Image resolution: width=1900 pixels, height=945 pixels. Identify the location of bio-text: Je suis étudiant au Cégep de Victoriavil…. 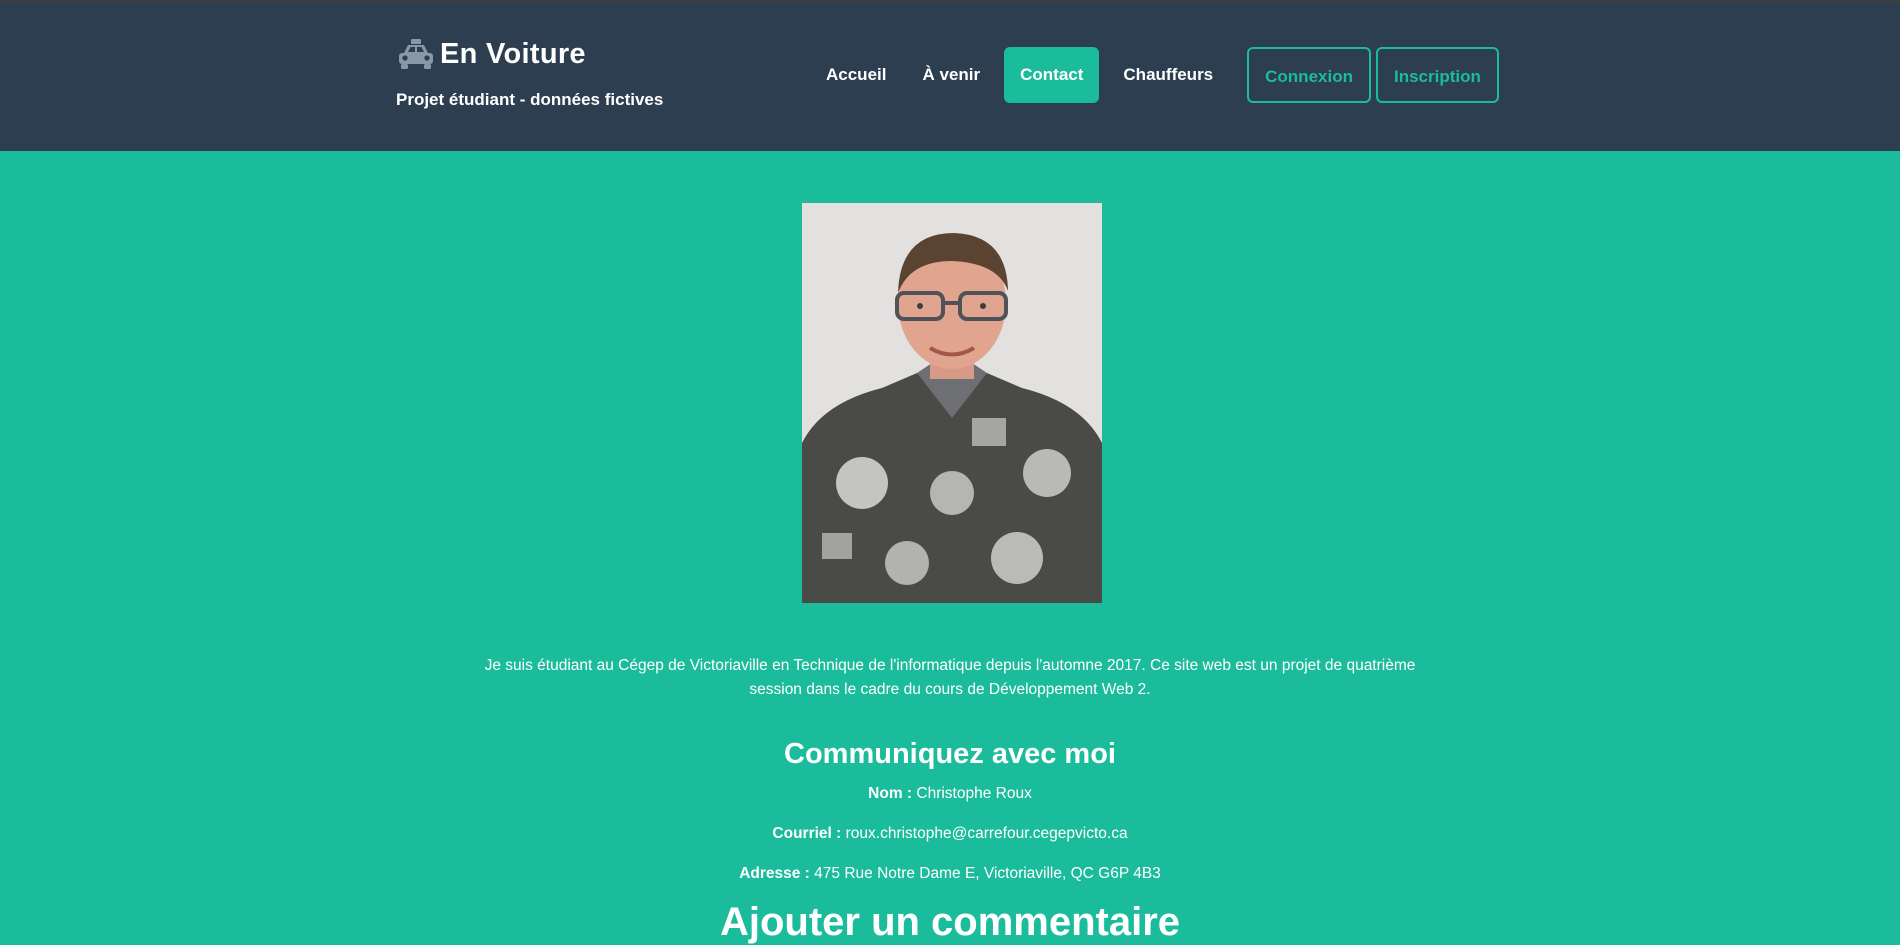
(950, 677).